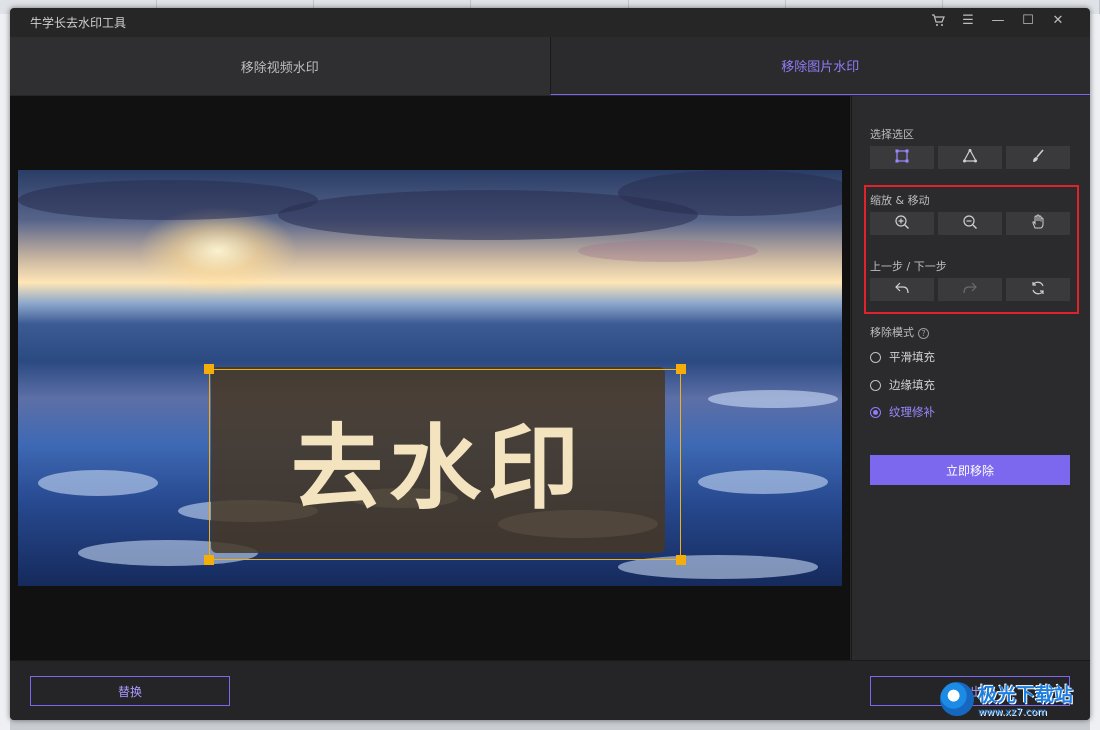  I want to click on selection-handle-top-left, so click(209, 369).